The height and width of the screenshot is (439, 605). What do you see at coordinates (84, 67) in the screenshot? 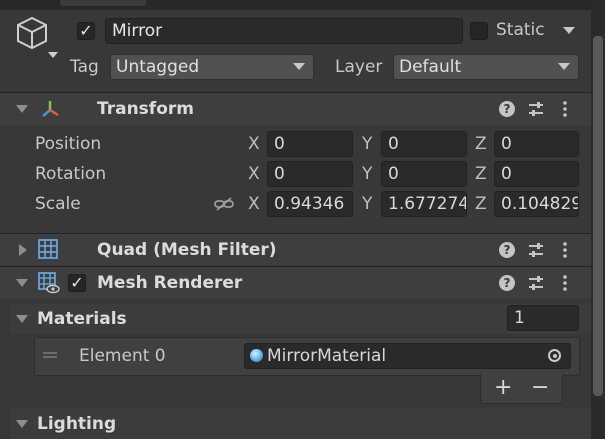
I see `tag-label: Tag` at bounding box center [84, 67].